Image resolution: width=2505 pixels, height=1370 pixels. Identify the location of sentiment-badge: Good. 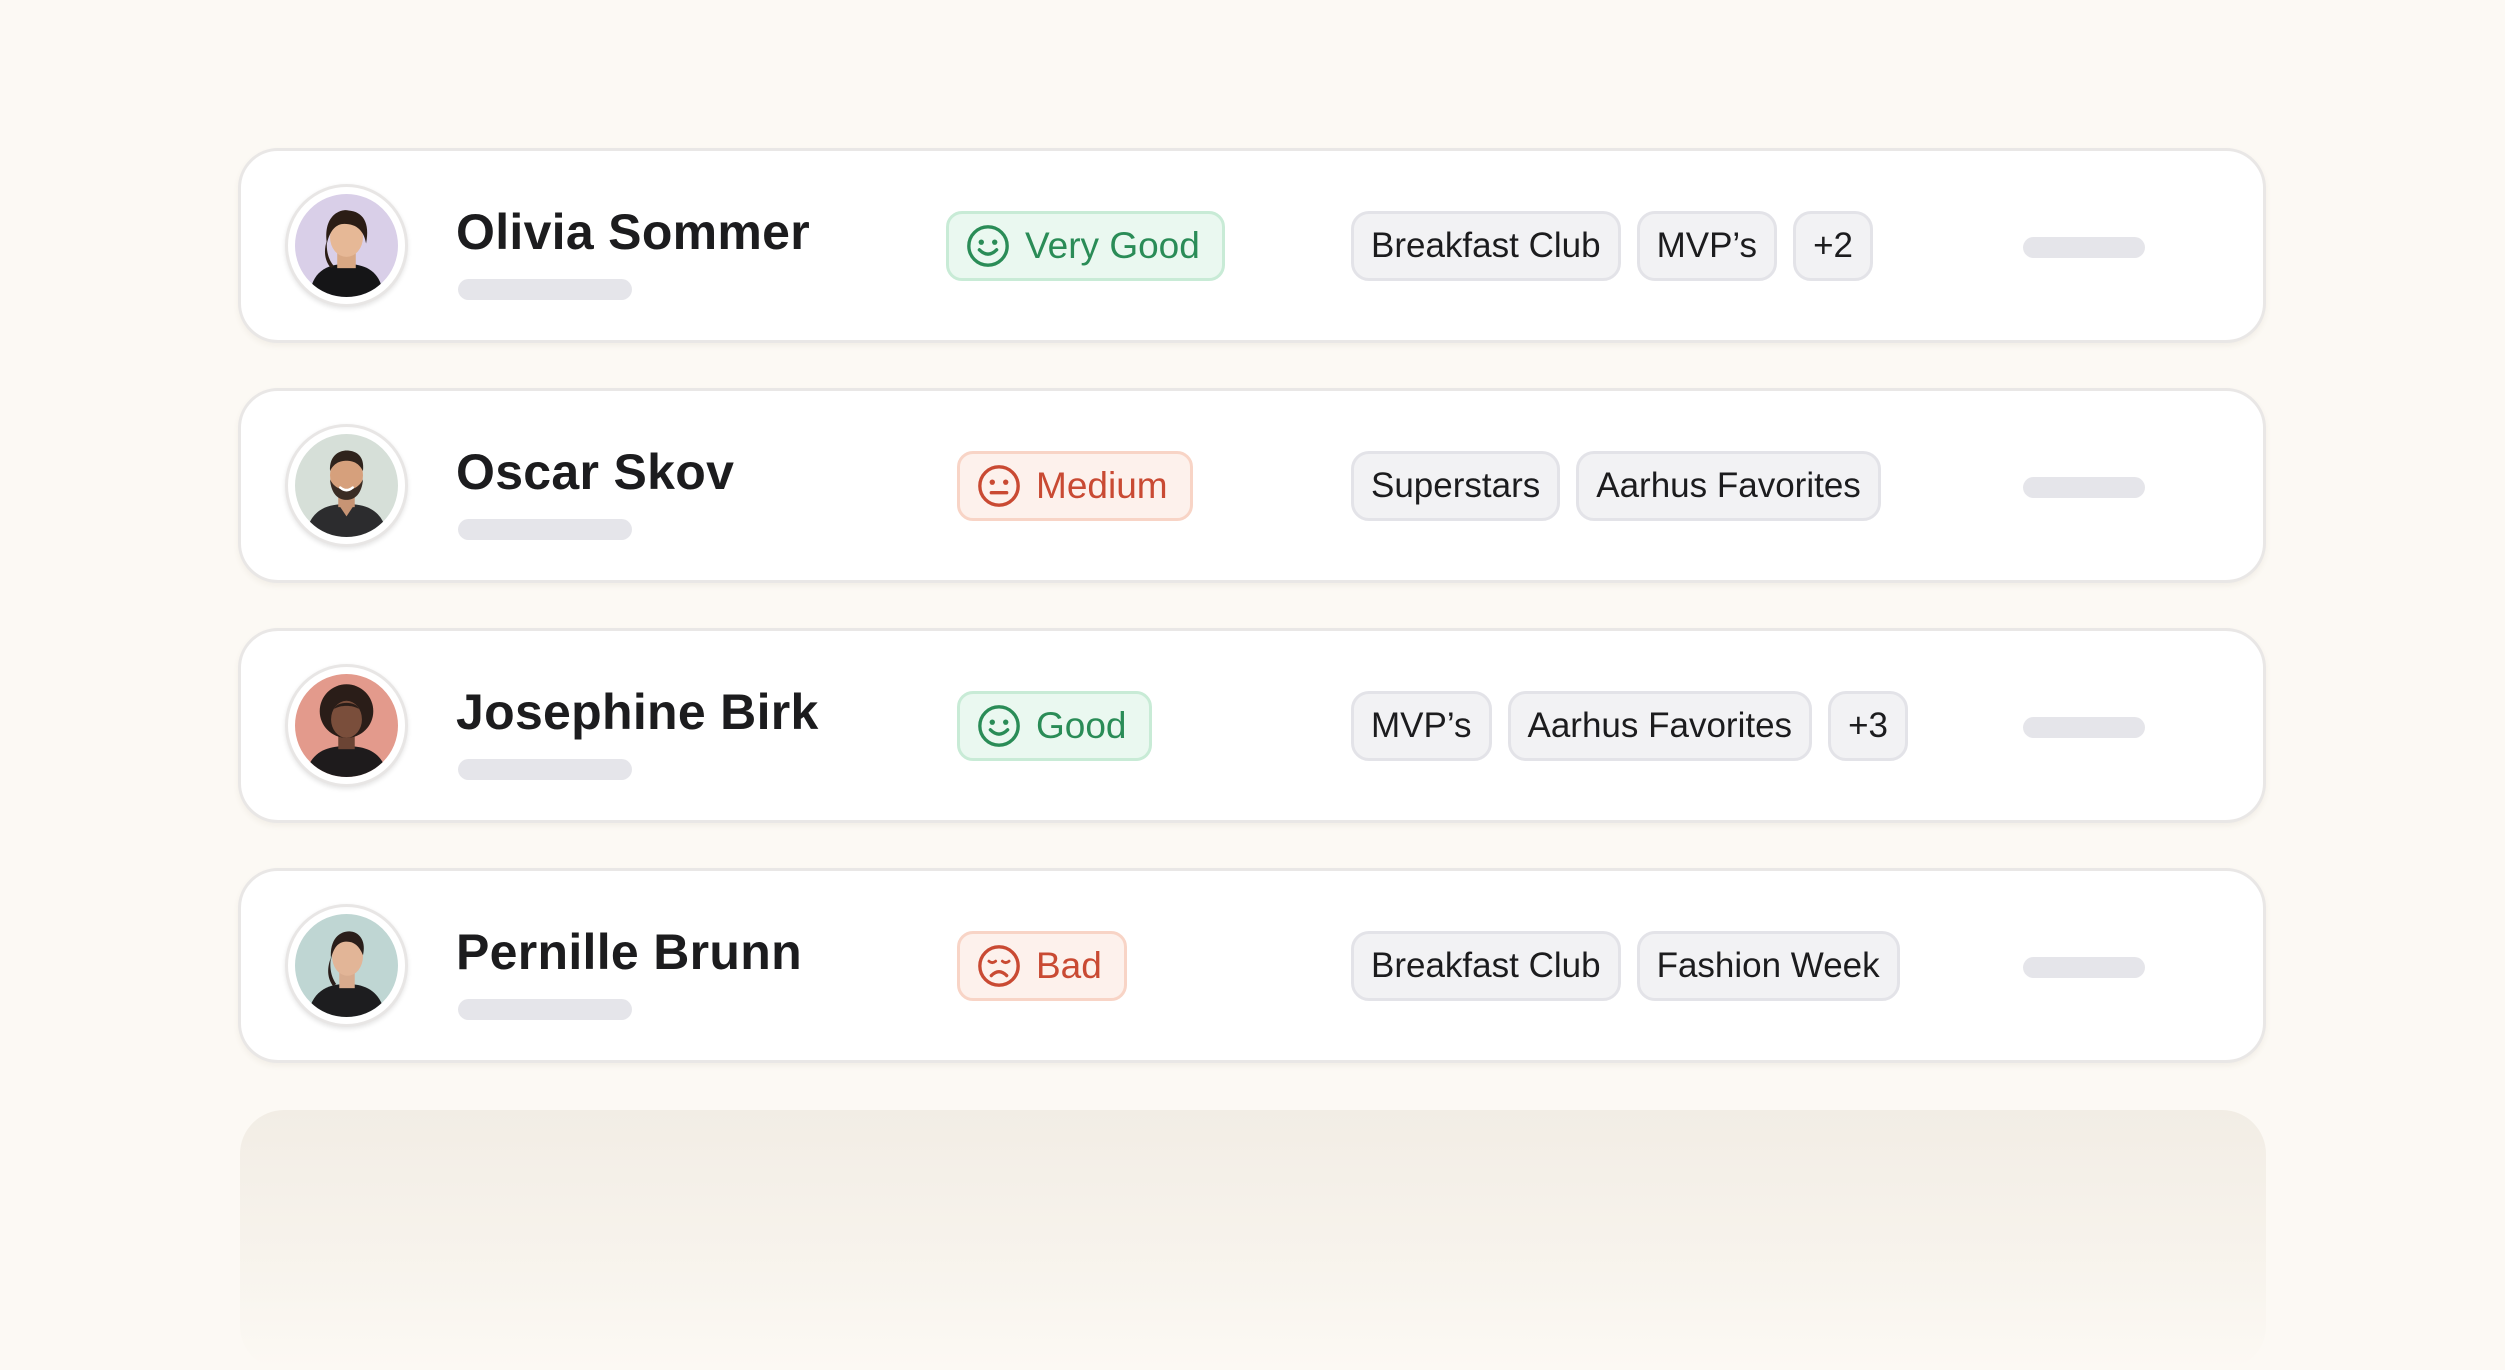
(1054, 726).